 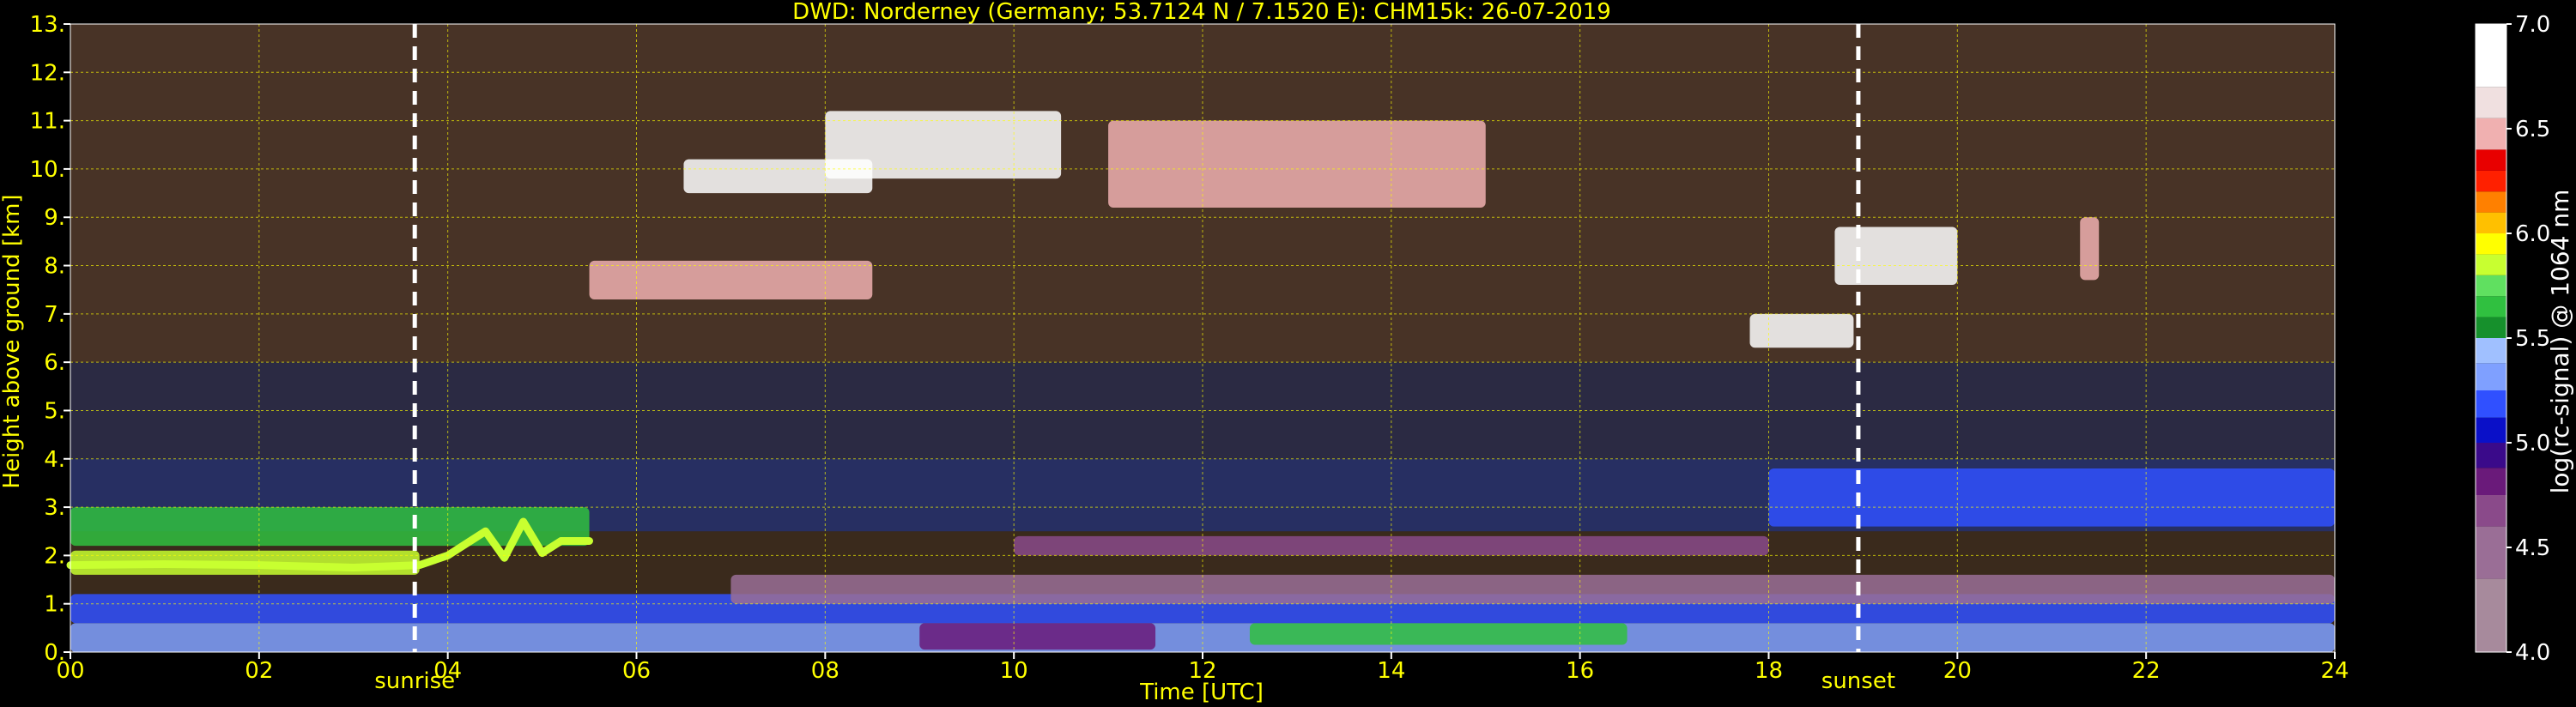 I want to click on x-tick-label: 14, so click(x=1391, y=671).